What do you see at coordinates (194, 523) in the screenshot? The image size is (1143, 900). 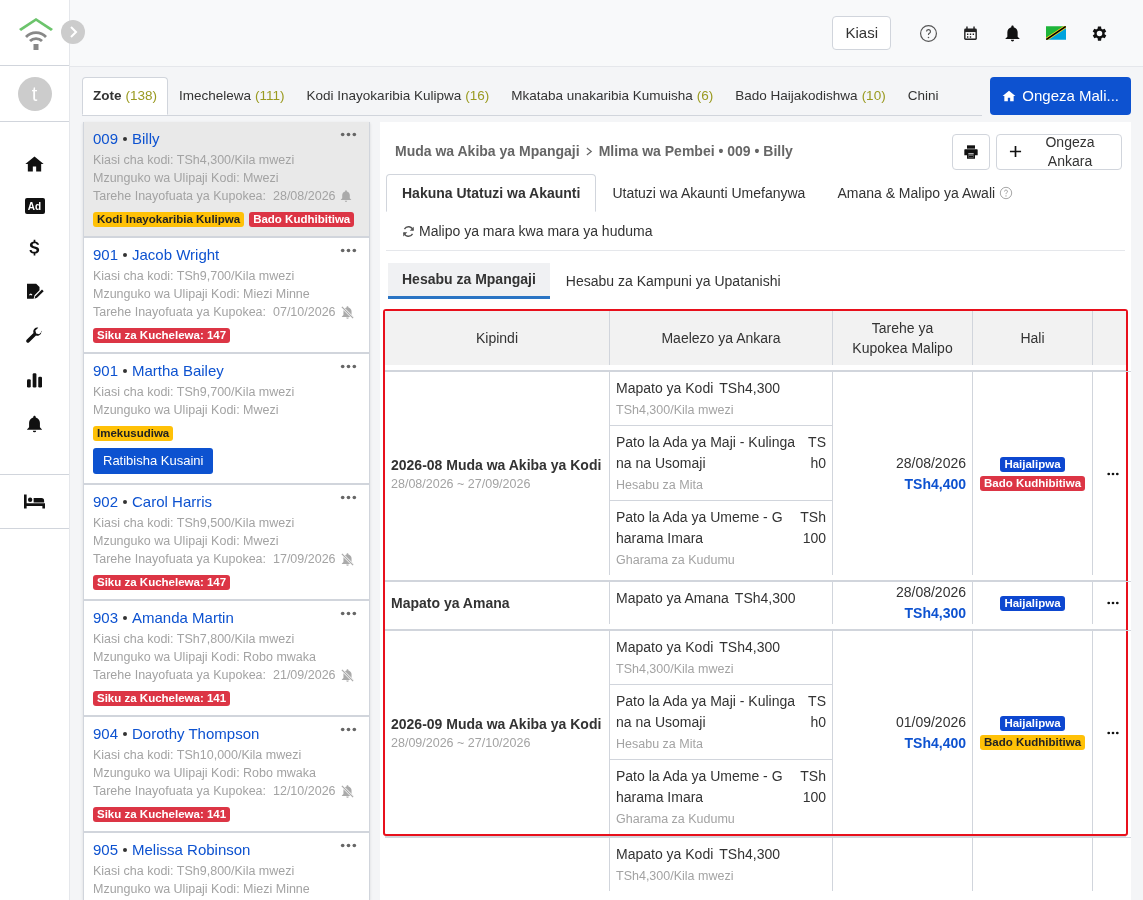 I see `info-text: Kiasi cha kodi: TSh9,500/Kila mwezi` at bounding box center [194, 523].